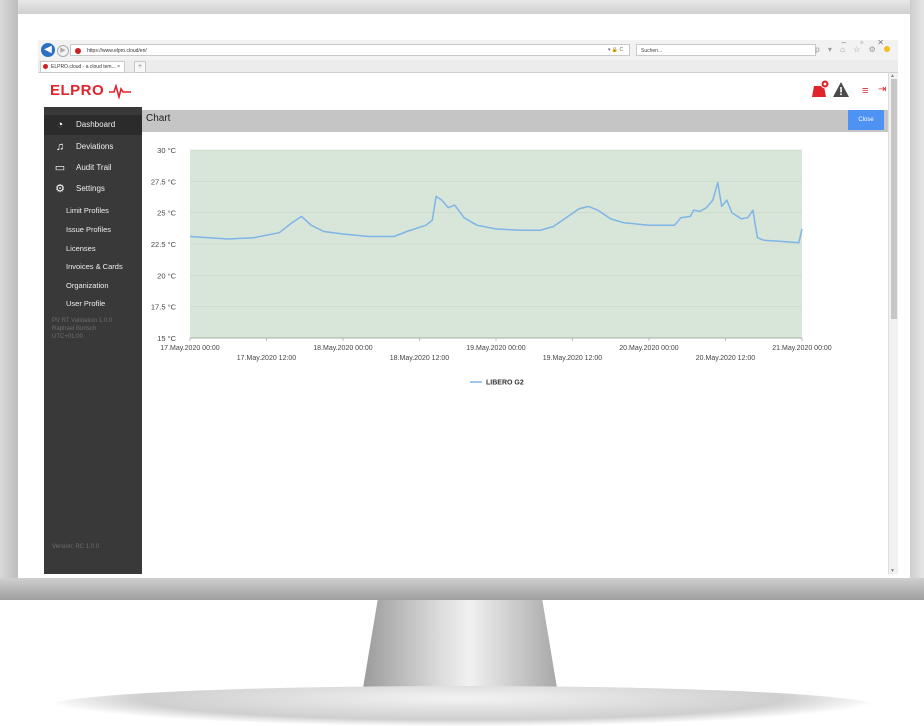  What do you see at coordinates (866, 120) in the screenshot?
I see `close-button: Close` at bounding box center [866, 120].